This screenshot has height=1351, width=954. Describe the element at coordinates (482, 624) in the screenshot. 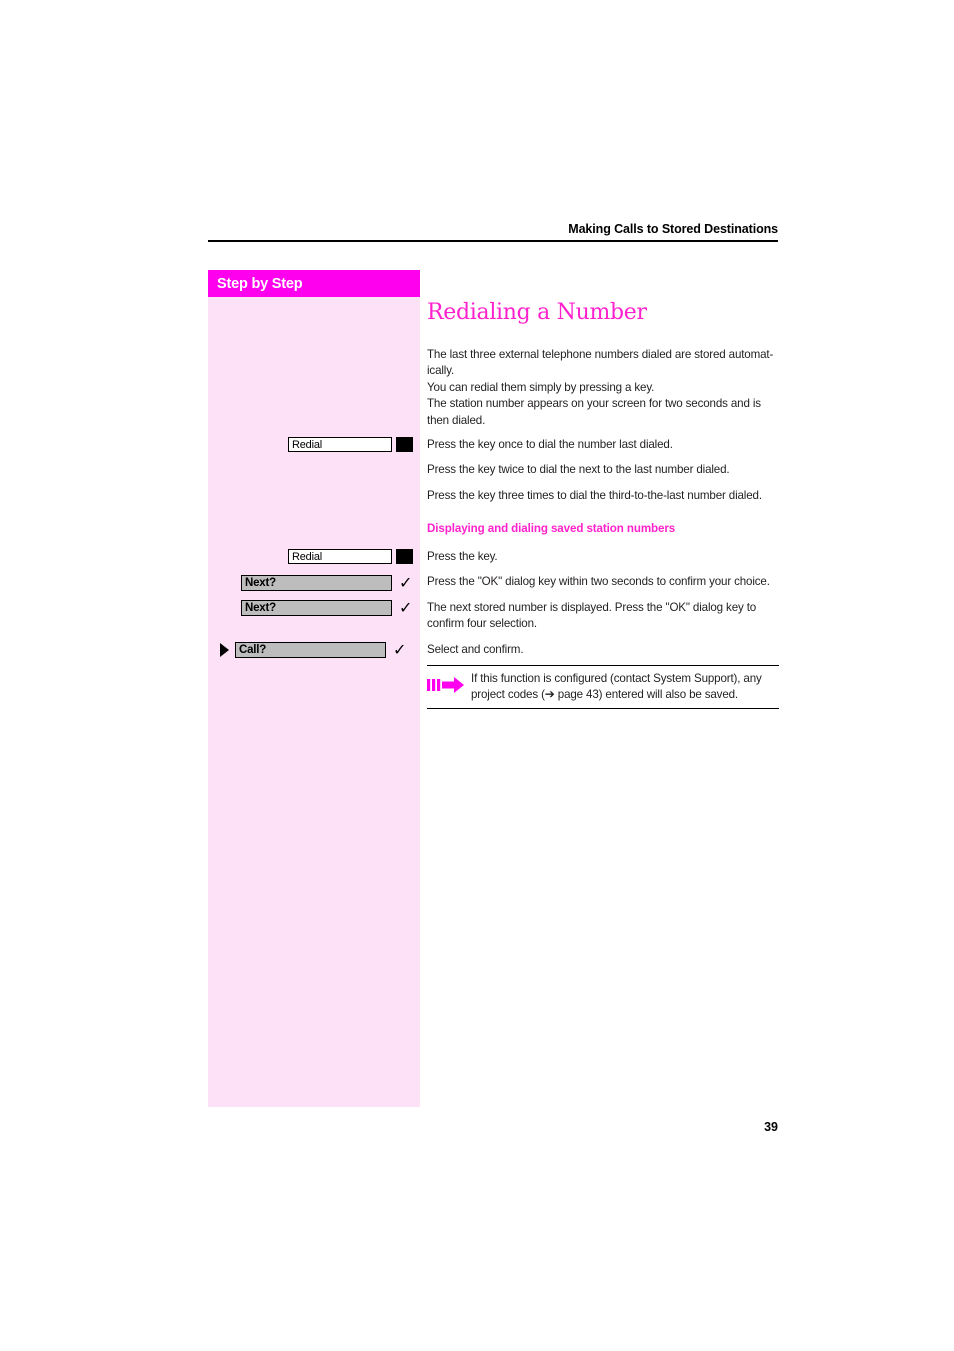

I see `step-next-stored-line-2: confirm four selection.` at that location.